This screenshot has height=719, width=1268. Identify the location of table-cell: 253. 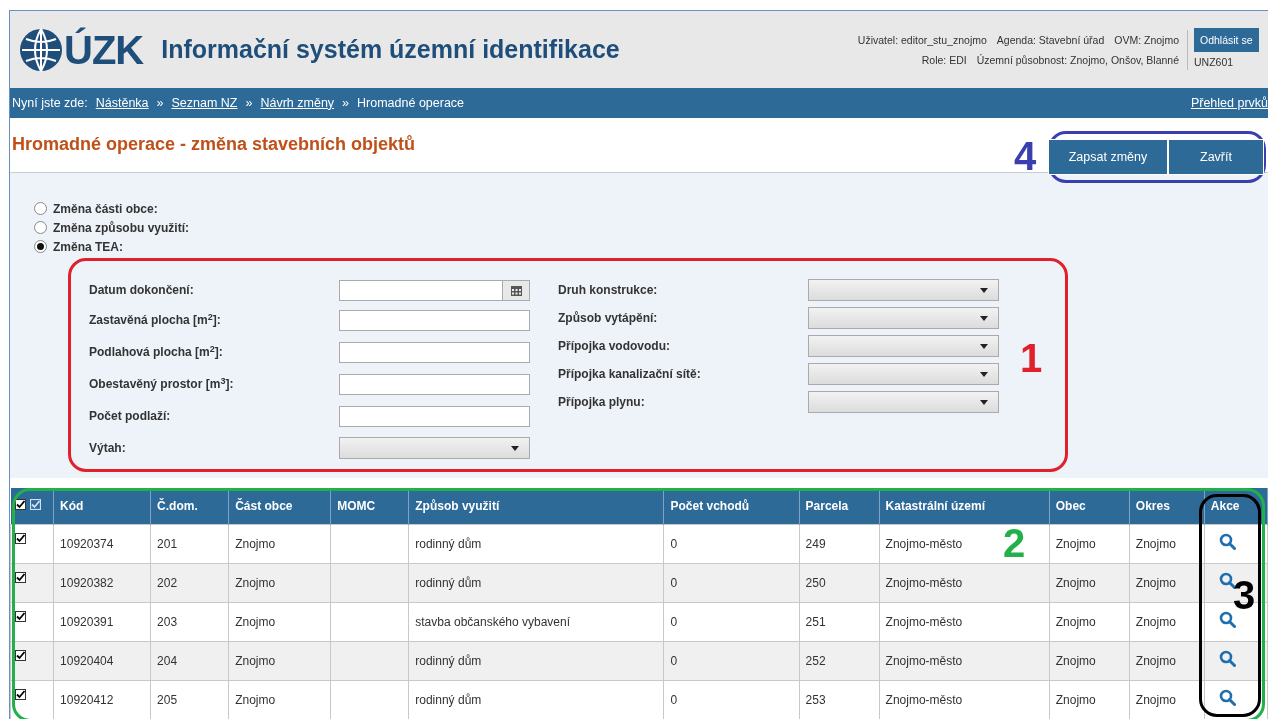
(815, 699).